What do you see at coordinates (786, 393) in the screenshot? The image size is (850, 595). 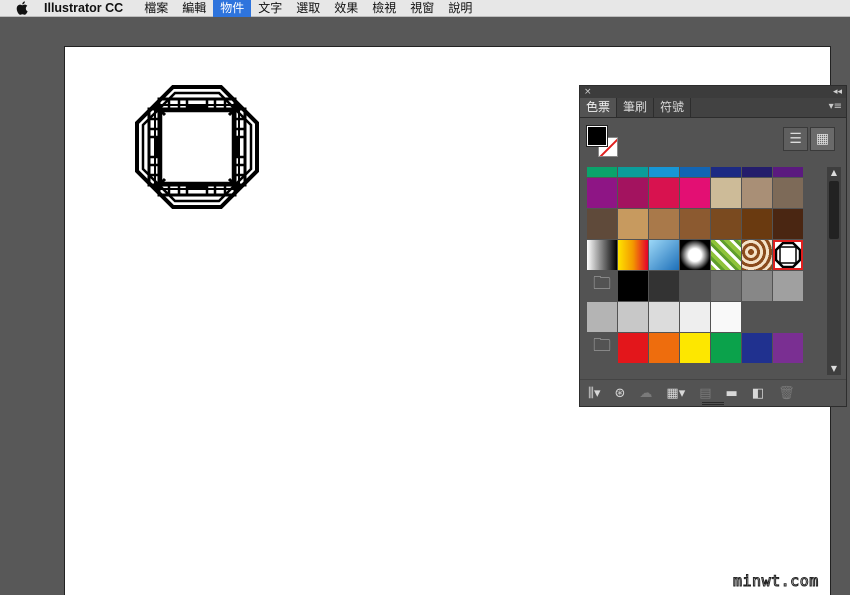 I see `trash-icon: 🗑` at bounding box center [786, 393].